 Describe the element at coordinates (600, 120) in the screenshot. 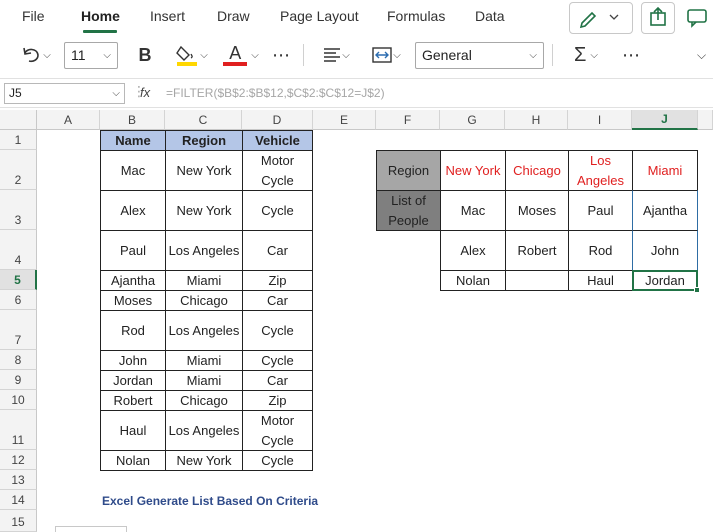

I see `column-header-i: I` at that location.